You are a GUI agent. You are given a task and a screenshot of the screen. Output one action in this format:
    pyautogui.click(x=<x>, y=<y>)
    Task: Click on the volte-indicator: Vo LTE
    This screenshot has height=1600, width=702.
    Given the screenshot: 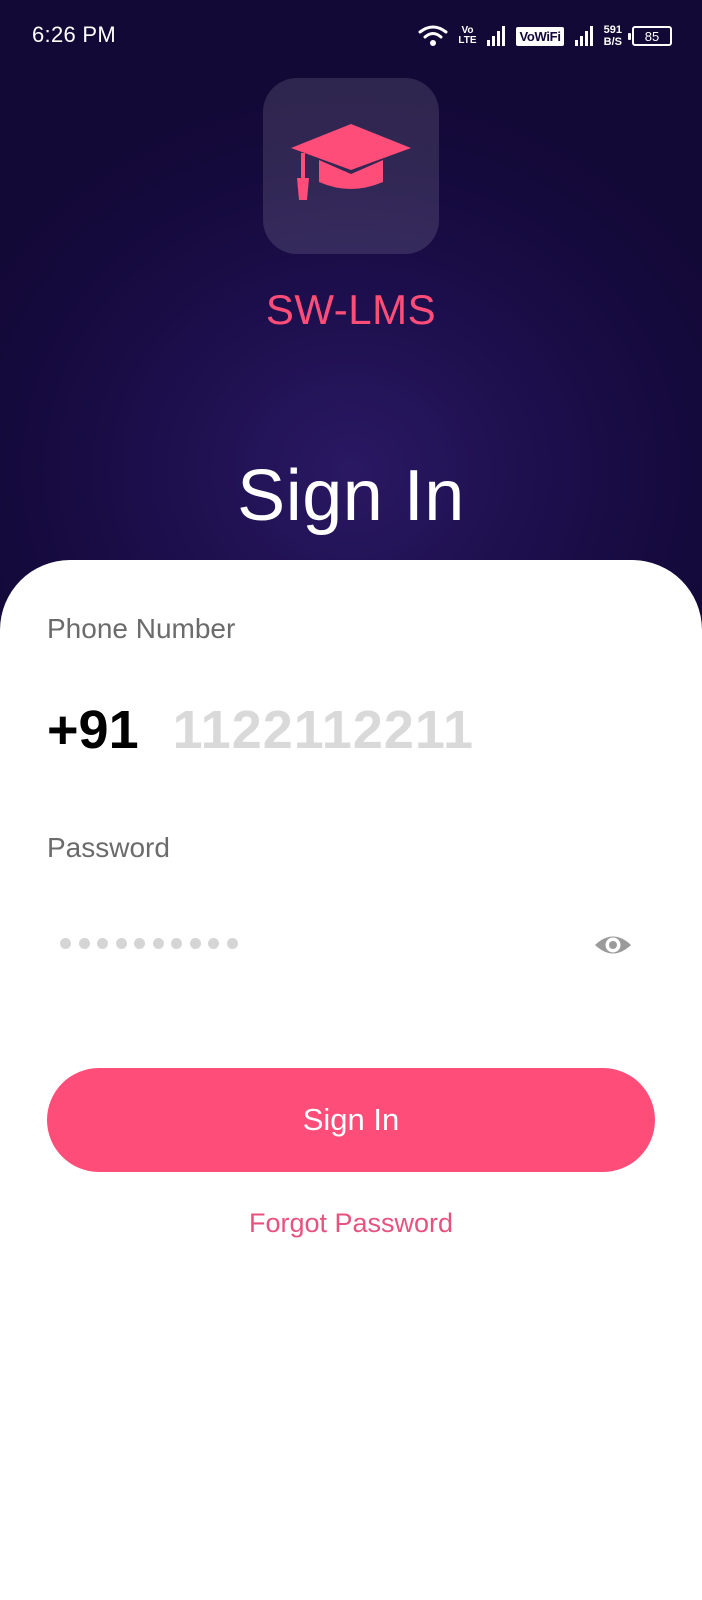 What is the action you would take?
    pyautogui.click(x=467, y=36)
    